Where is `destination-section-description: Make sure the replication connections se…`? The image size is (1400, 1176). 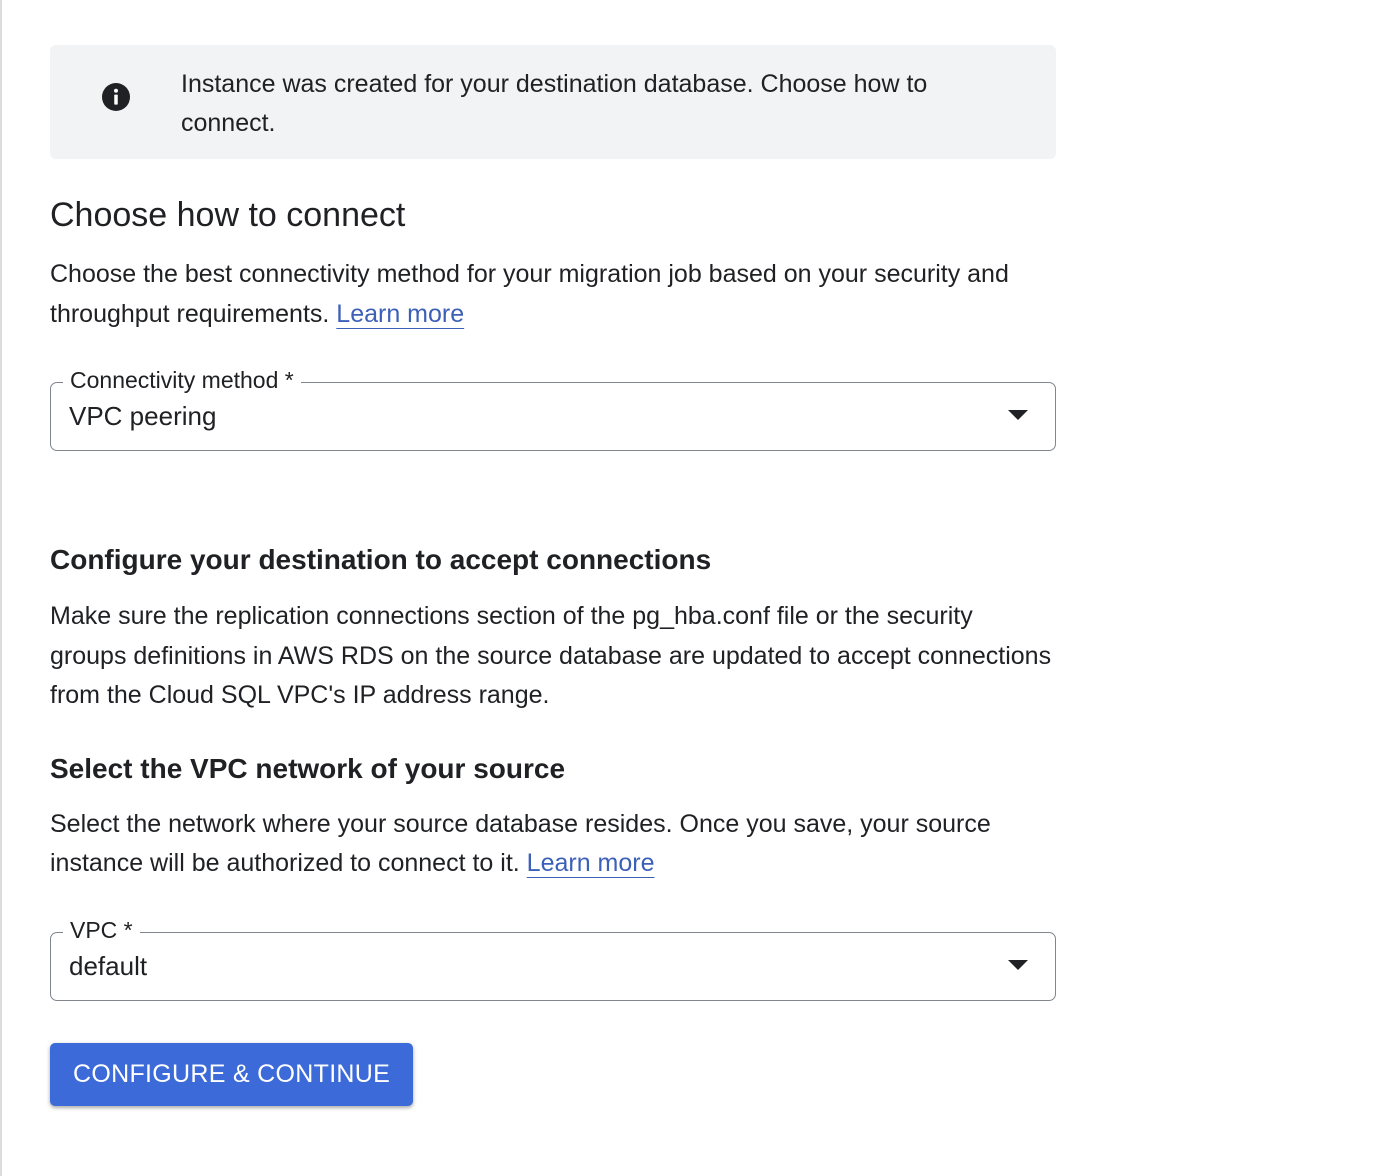 destination-section-description: Make sure the replication connections se… is located at coordinates (551, 655).